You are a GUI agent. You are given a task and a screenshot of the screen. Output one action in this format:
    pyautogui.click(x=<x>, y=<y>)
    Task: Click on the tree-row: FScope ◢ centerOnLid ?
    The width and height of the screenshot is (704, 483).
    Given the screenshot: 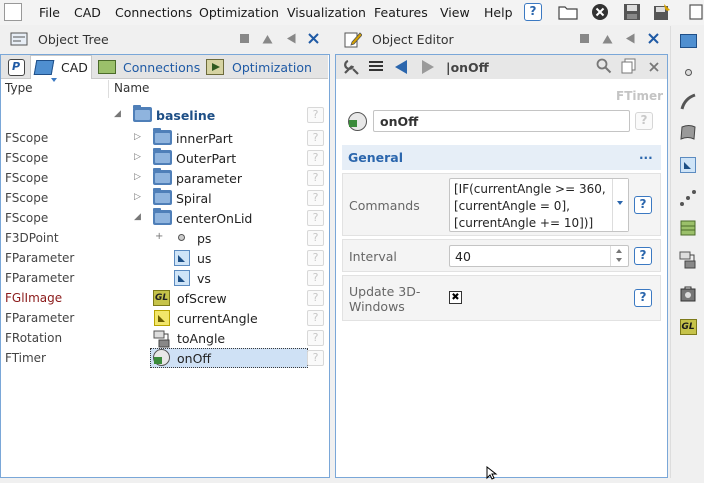 What is the action you would take?
    pyautogui.click(x=164, y=218)
    